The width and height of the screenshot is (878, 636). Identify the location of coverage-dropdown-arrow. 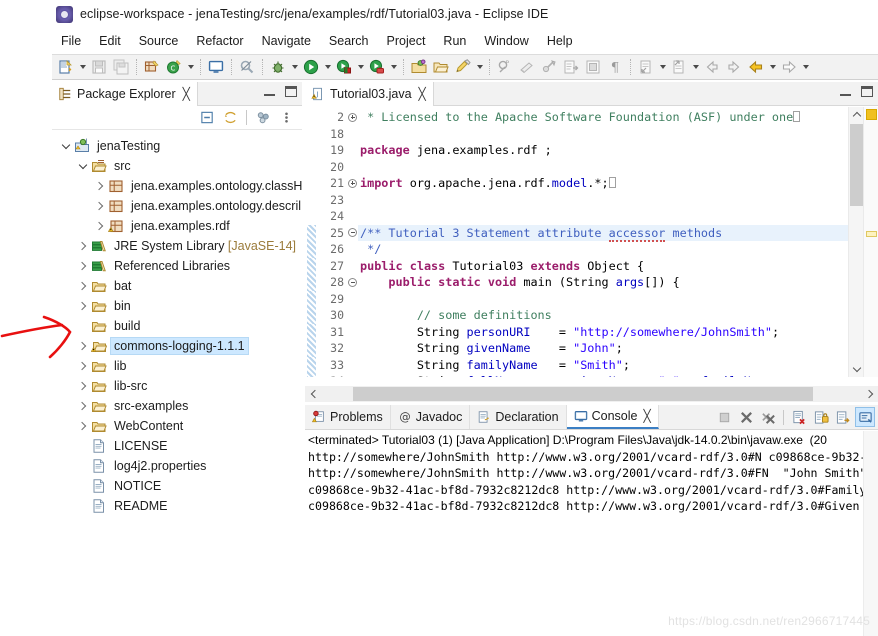
(360, 67).